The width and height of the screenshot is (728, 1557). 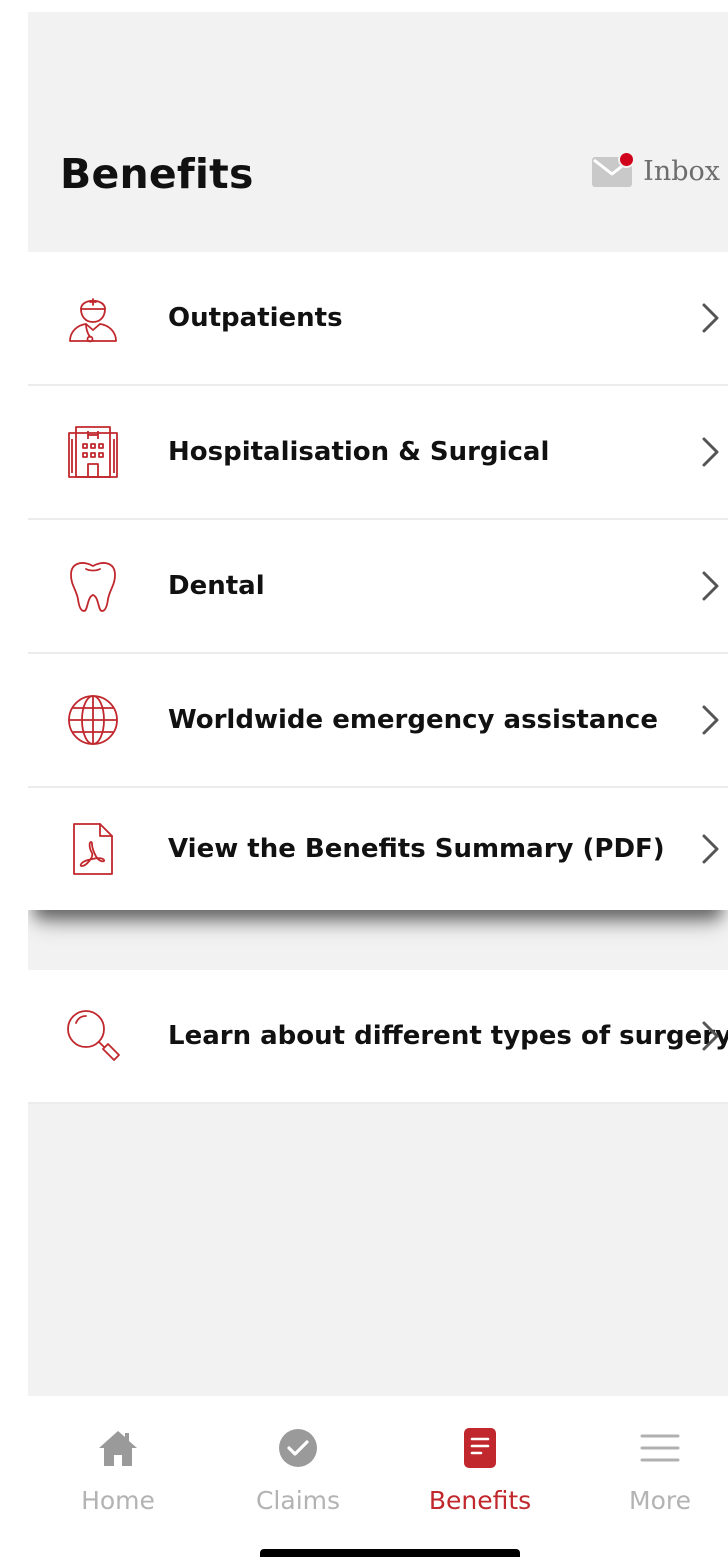 What do you see at coordinates (93, 452) in the screenshot?
I see `hospital-icon` at bounding box center [93, 452].